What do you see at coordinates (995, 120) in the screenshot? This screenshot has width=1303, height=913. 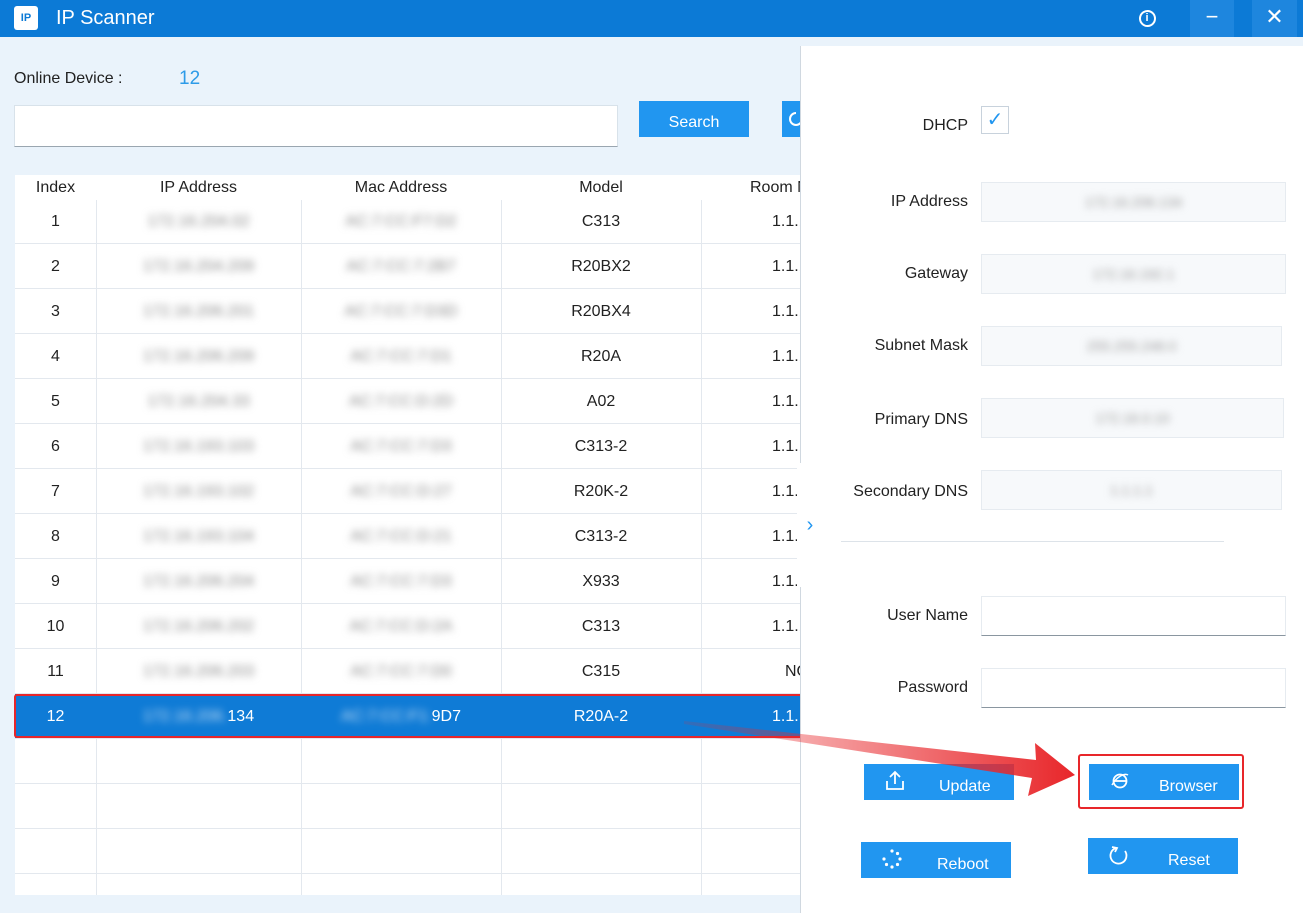 I see `dhcp-checkbox: ✓` at bounding box center [995, 120].